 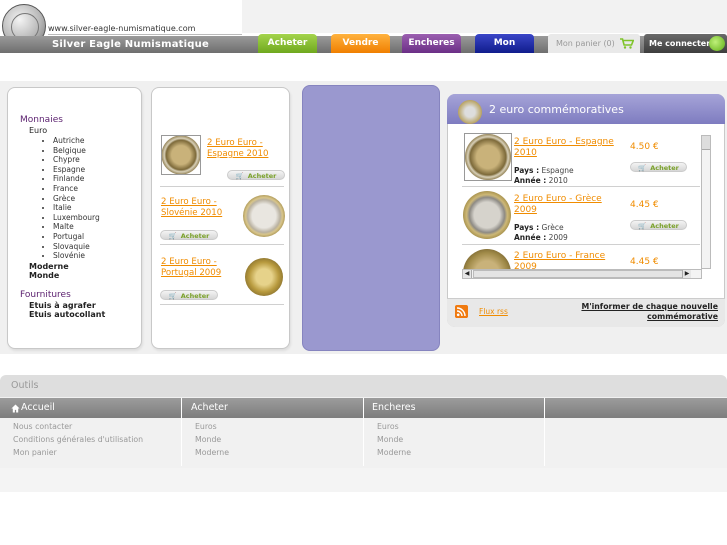 I want to click on country-item: Belgique, so click(x=76, y=151).